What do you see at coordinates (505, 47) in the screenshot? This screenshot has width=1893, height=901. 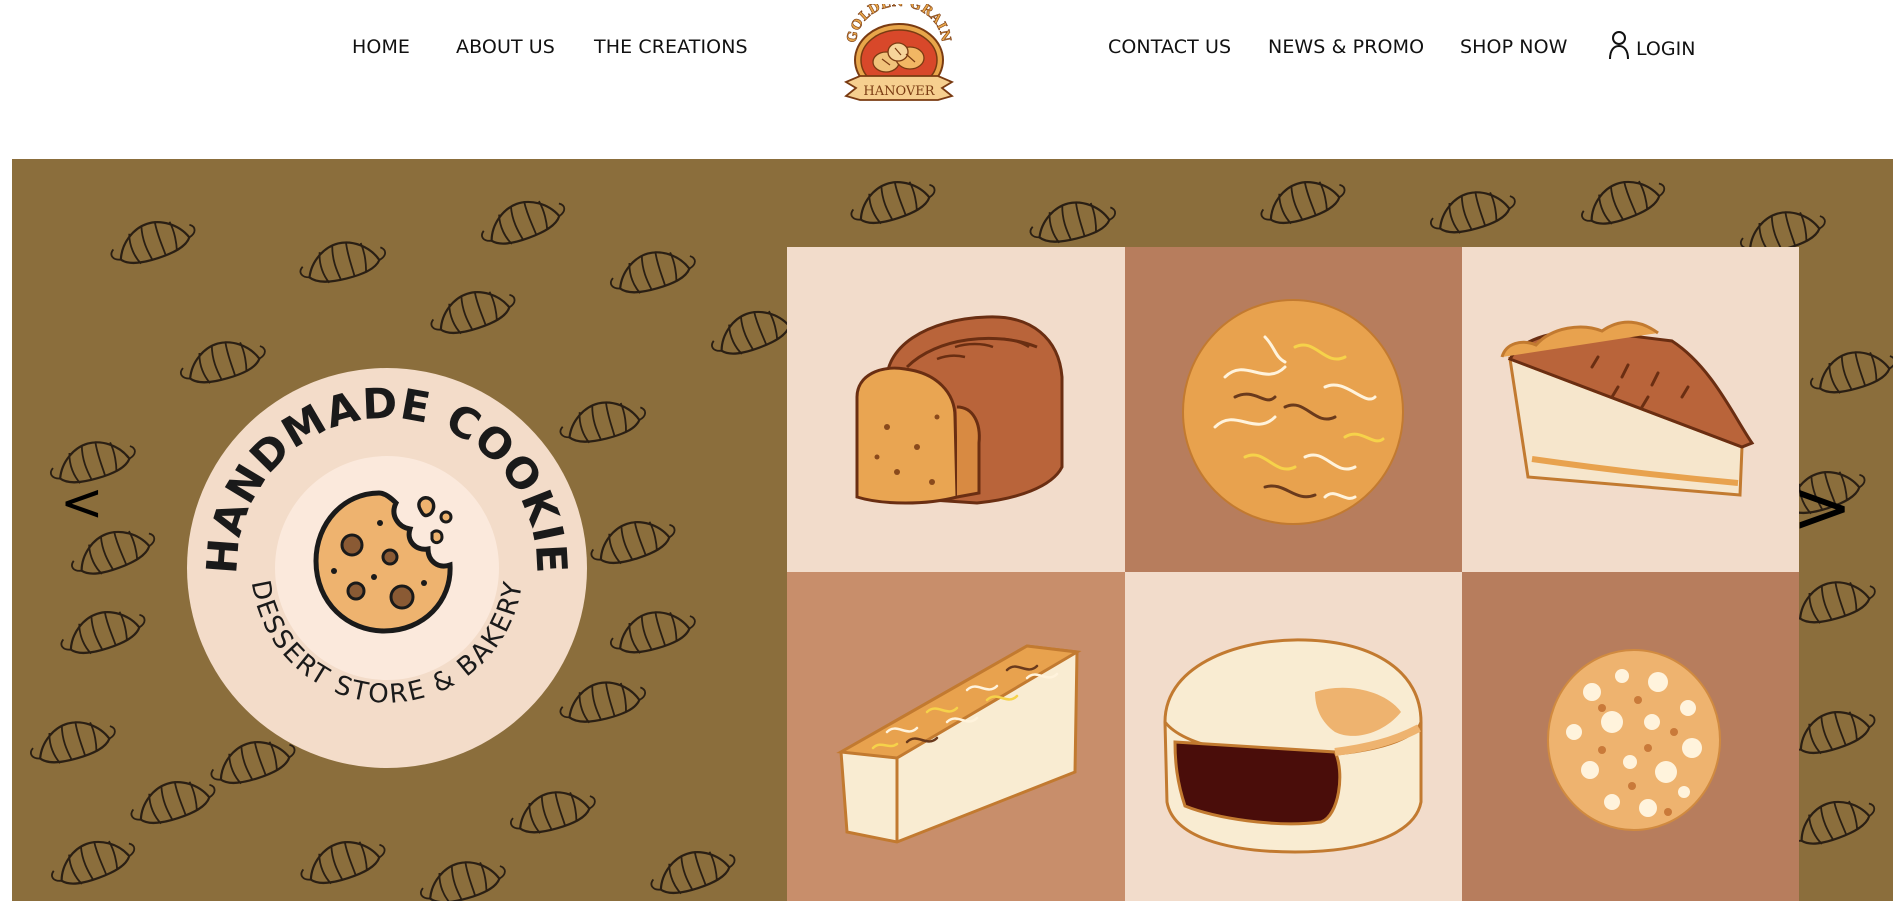 I see `nav-about-us-link: ABOUT US` at bounding box center [505, 47].